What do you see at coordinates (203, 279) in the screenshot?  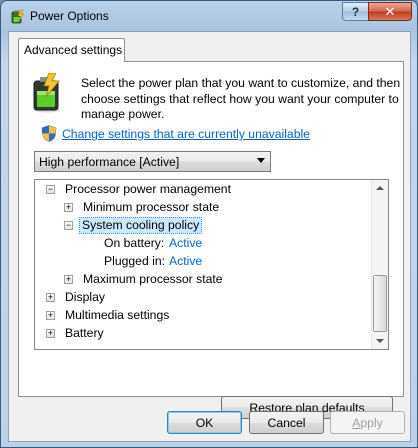 I see `tree-item-maximum-processor-state: + Maximum processor state` at bounding box center [203, 279].